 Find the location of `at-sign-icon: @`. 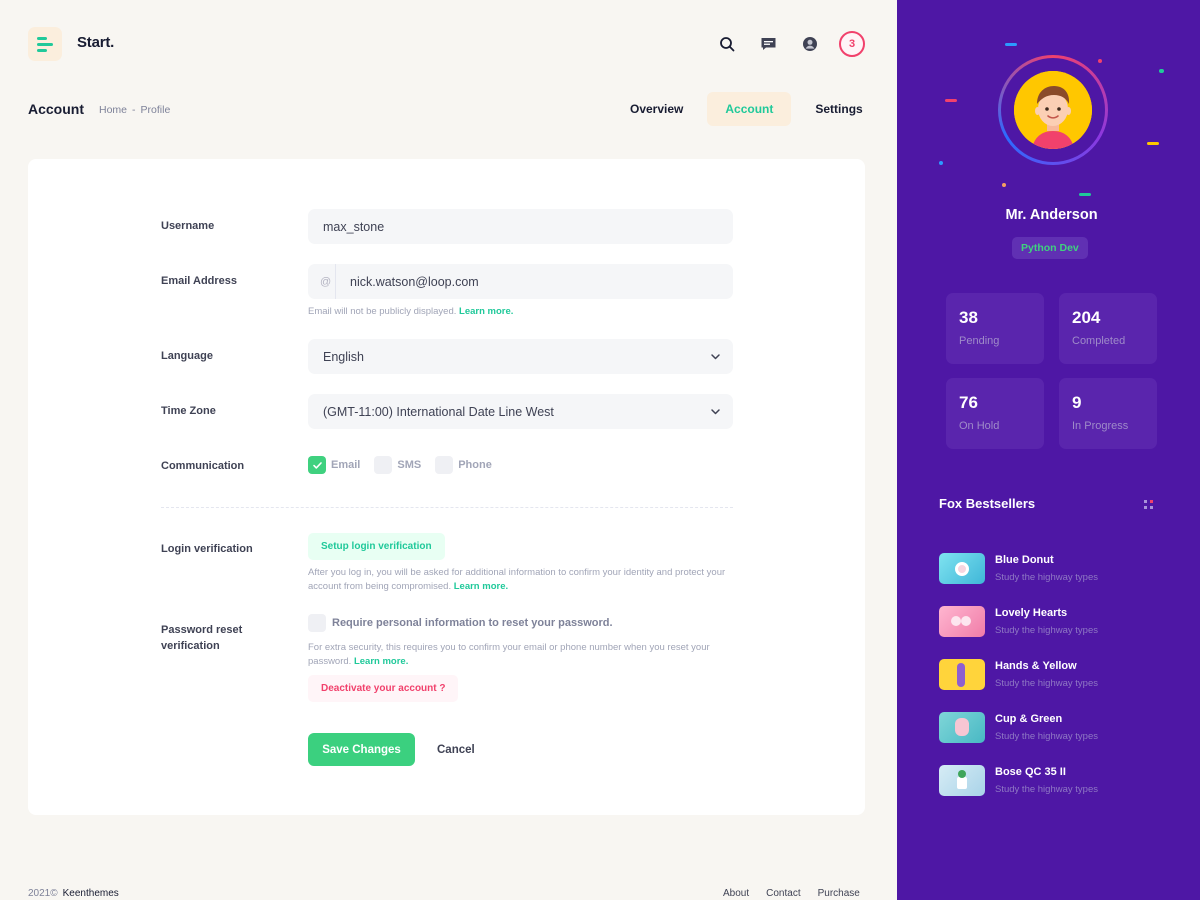

at-sign-icon: @ is located at coordinates (322, 281).